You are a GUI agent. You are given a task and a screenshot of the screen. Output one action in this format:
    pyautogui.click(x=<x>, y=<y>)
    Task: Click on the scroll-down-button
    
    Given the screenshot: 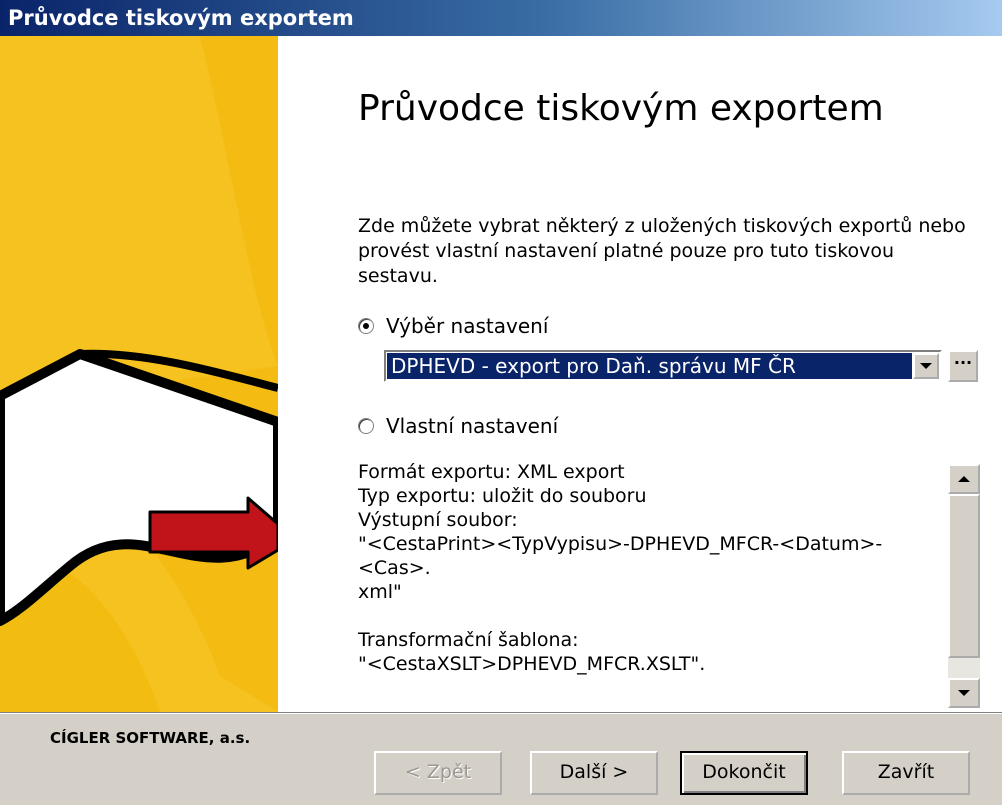 What is the action you would take?
    pyautogui.click(x=964, y=693)
    